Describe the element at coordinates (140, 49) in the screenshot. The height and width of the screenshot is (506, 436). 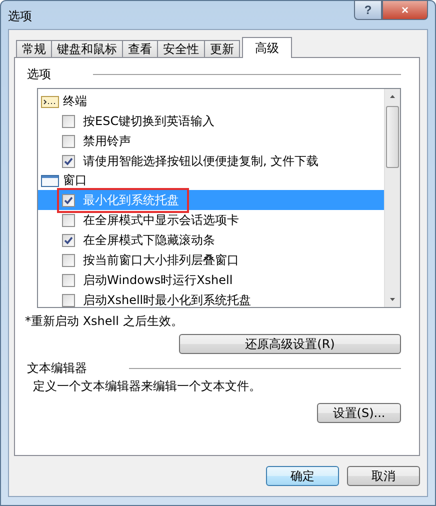
I see `tab: 查看` at that location.